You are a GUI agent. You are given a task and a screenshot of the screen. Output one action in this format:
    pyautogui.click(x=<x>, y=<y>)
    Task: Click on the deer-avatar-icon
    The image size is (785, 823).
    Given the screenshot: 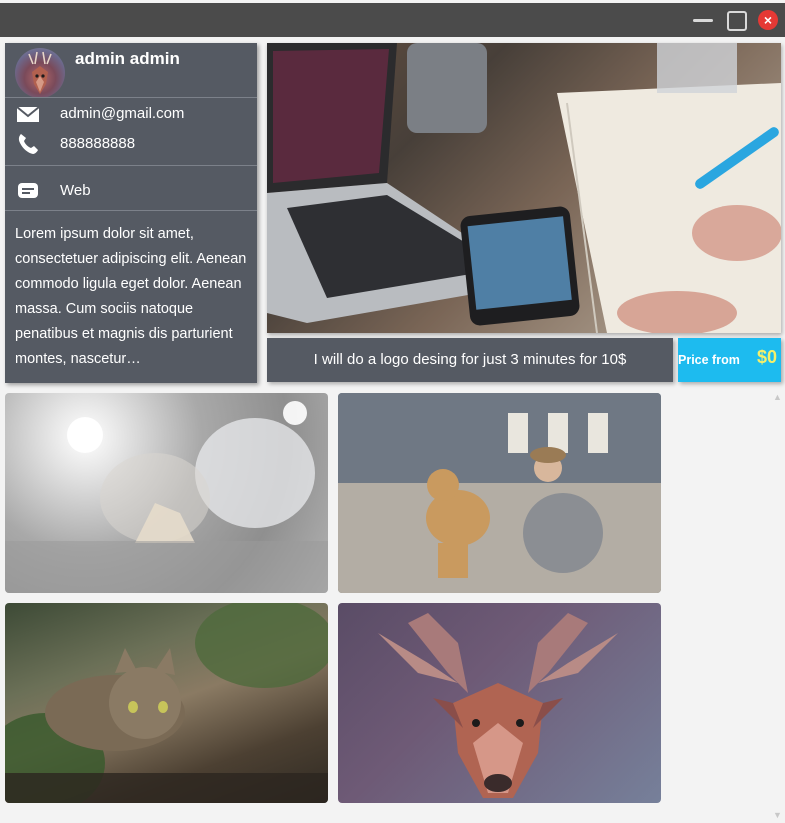 What is the action you would take?
    pyautogui.click(x=40, y=72)
    